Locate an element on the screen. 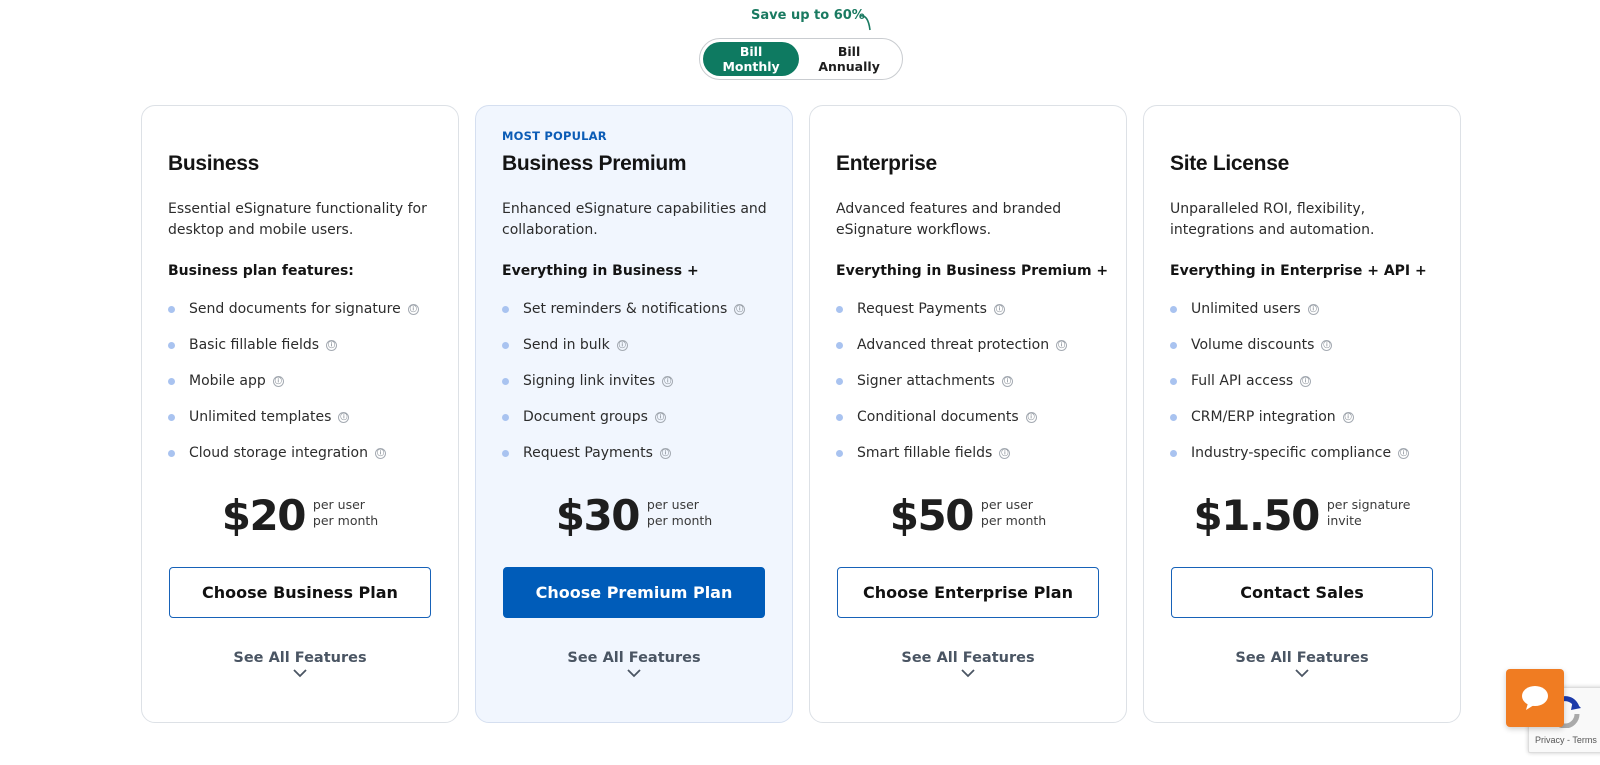  feature-item: Request Payments ⓘ is located at coordinates (623, 453).